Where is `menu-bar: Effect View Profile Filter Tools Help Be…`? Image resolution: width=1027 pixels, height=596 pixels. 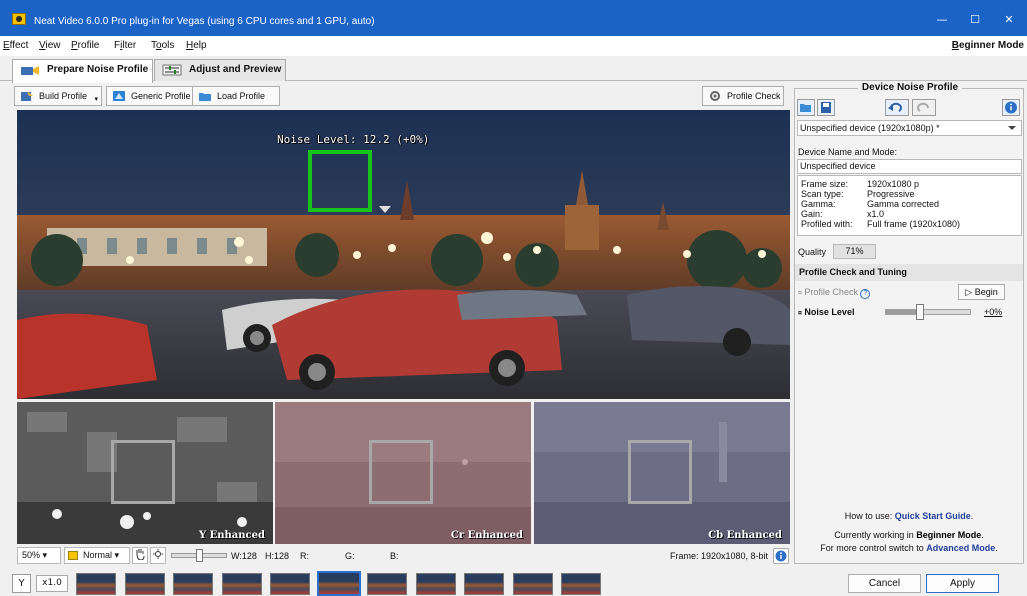
menu-bar: Effect View Profile Filter Tools Help Be… is located at coordinates (513, 46).